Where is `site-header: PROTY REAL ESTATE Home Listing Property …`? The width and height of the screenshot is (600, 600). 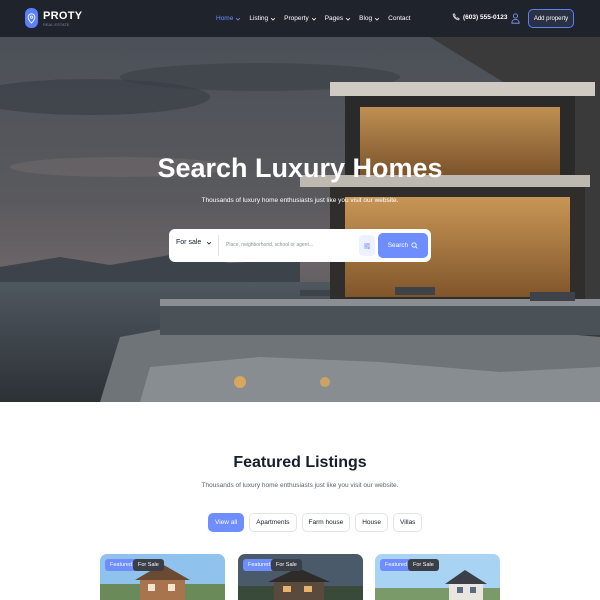 site-header: PROTY REAL ESTATE Home Listing Property … is located at coordinates (300, 18).